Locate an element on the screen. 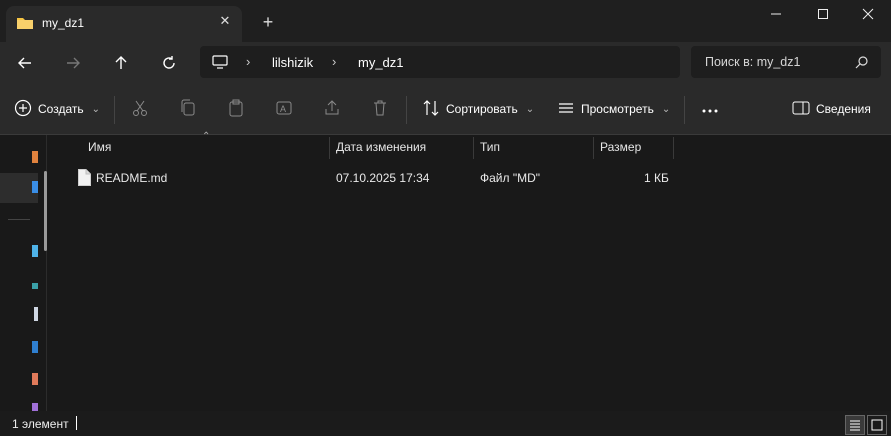  details-icon is located at coordinates (801, 109).